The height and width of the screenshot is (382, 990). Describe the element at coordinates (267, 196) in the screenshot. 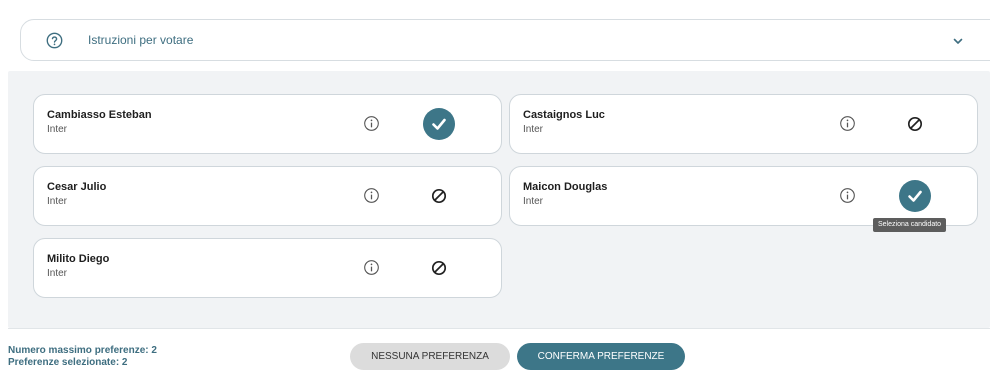

I see `candidate-card: Cesar Julio Inter` at that location.